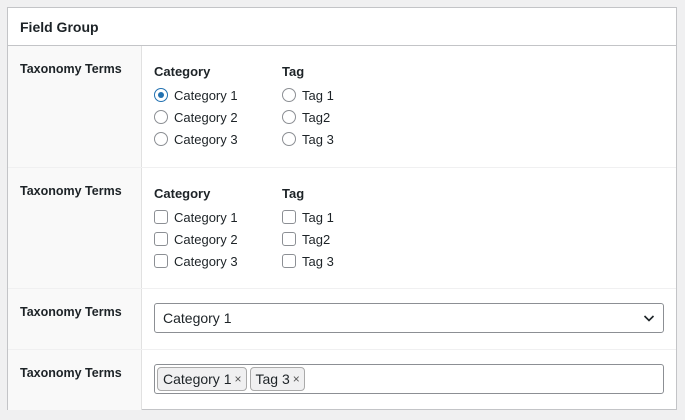 The height and width of the screenshot is (420, 685). I want to click on radio-option-tag-3: Tag 3, so click(346, 139).